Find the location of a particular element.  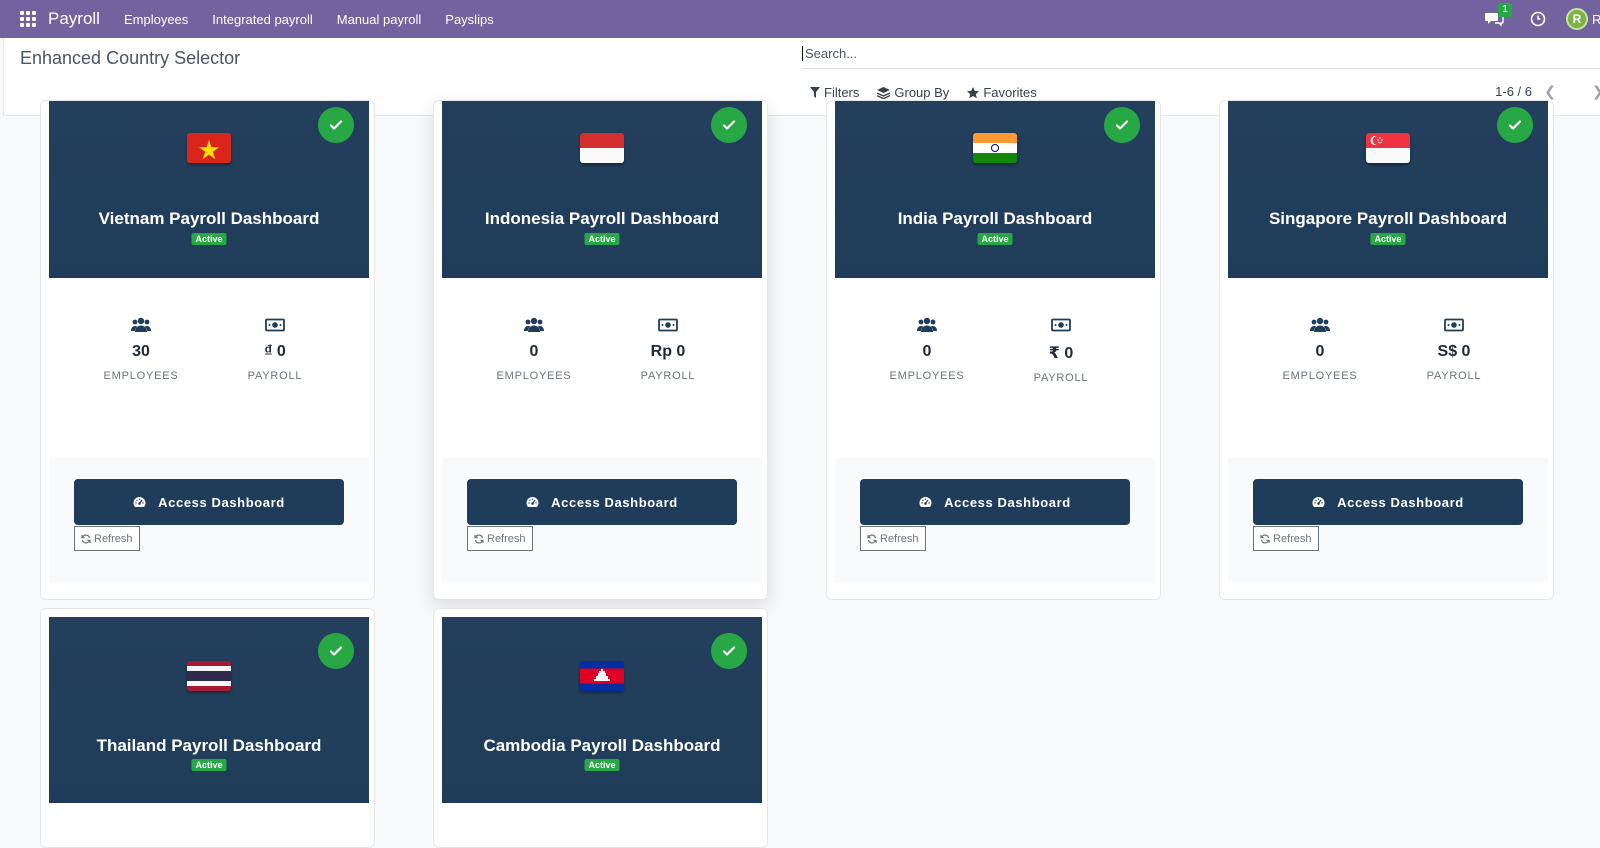

payroll-stat: ₫ 0 PAYROLL is located at coordinates (275, 349).